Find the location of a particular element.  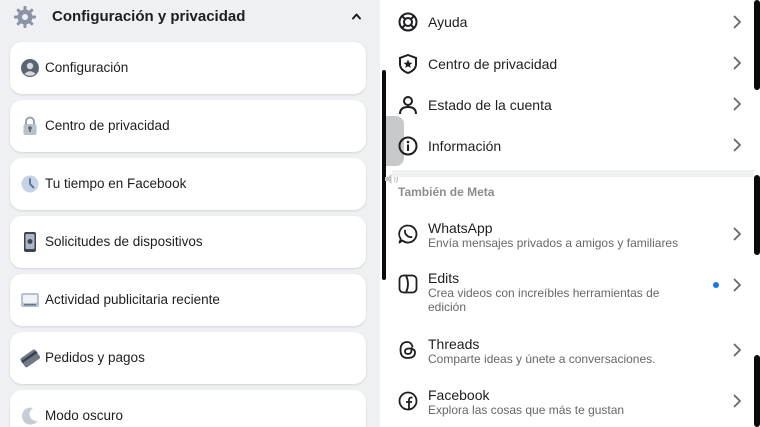

menu-item-help: Ayuda is located at coordinates (569, 22).